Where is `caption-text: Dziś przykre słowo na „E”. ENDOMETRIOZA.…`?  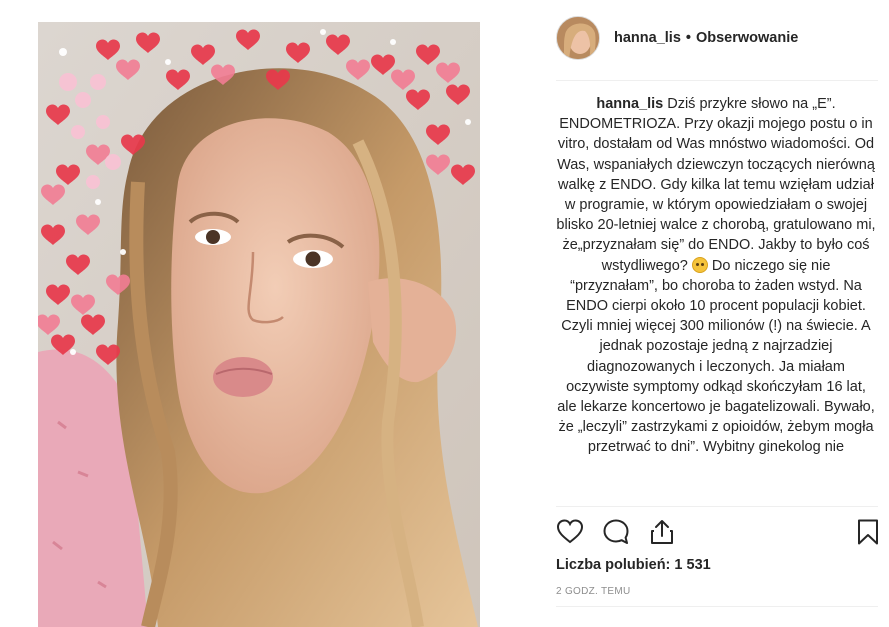 caption-text: Dziś przykre słowo na „E”. ENDOMETRIOZA.… is located at coordinates (716, 185).